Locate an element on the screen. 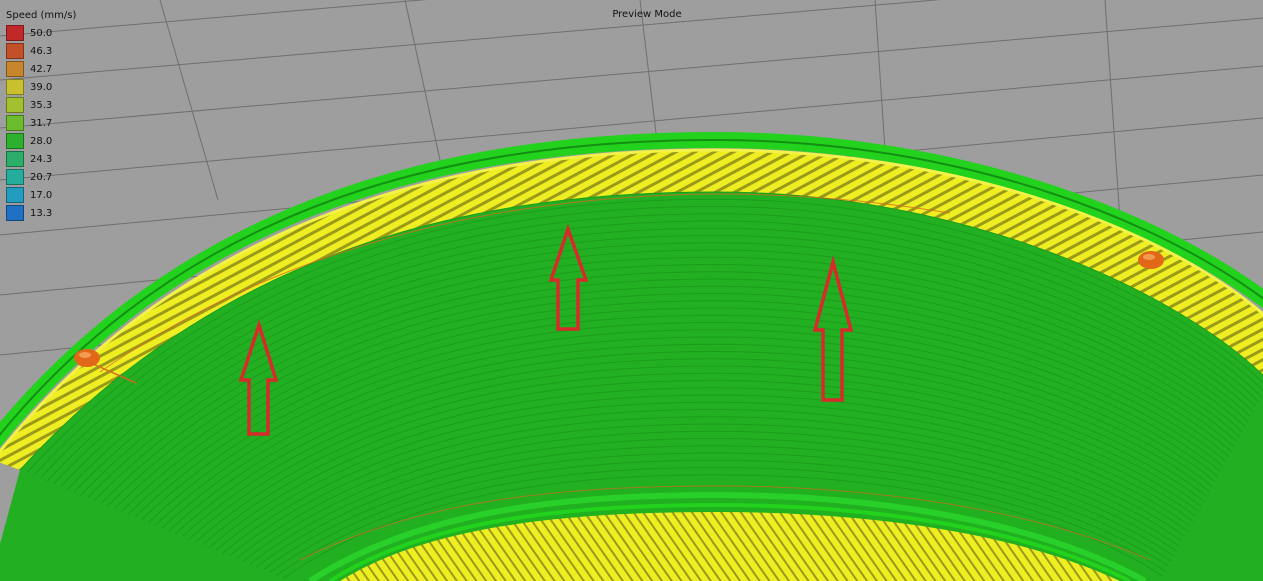 The image size is (1263, 581). legend-row: 24.3 is located at coordinates (41, 159).